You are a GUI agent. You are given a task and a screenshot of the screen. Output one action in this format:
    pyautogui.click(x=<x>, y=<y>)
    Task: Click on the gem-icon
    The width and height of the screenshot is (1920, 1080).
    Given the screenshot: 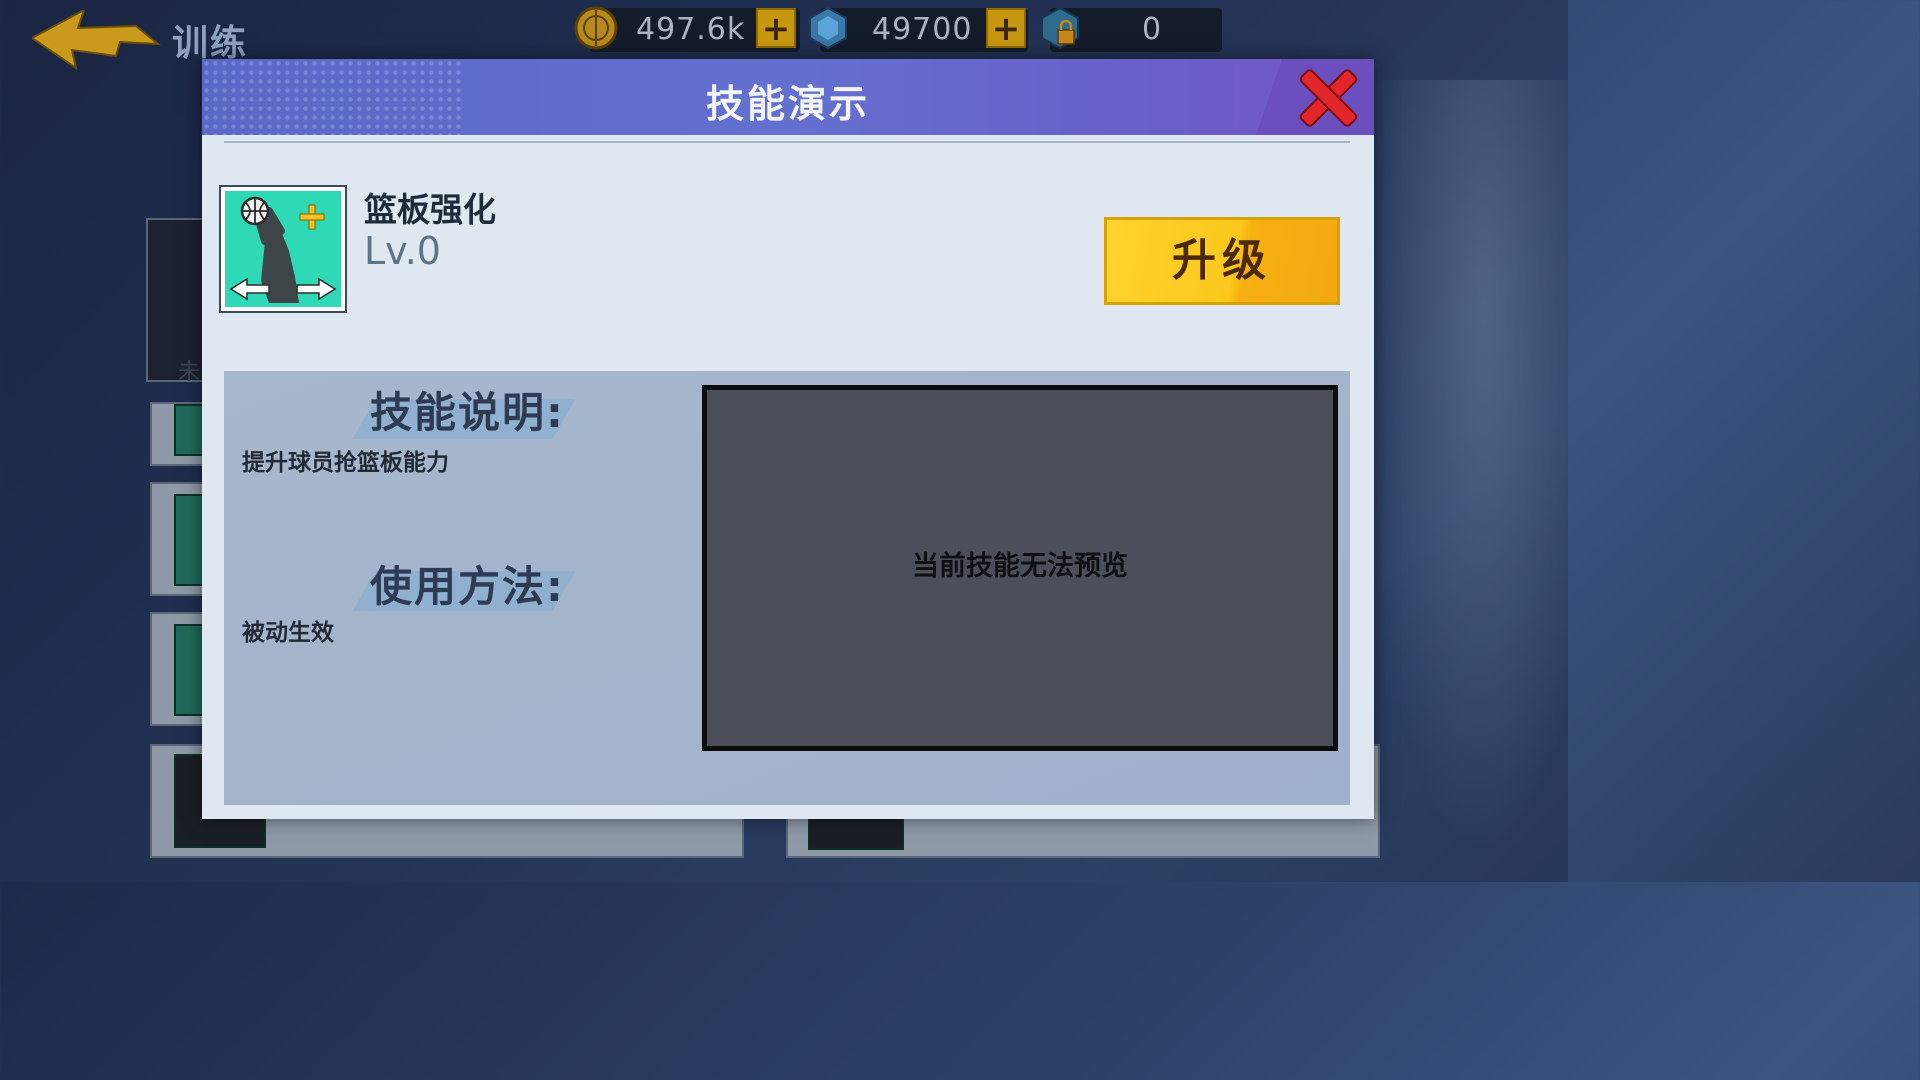 What is the action you would take?
    pyautogui.click(x=828, y=28)
    